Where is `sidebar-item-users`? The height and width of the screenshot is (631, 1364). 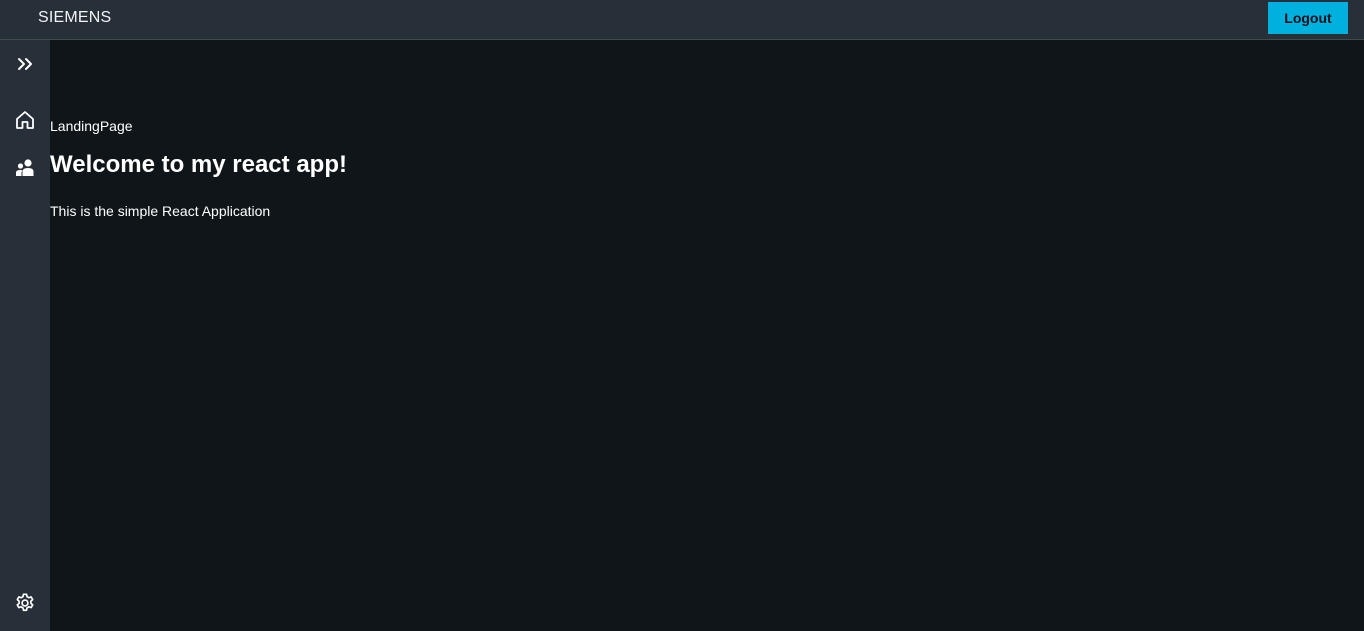 sidebar-item-users is located at coordinates (25, 168).